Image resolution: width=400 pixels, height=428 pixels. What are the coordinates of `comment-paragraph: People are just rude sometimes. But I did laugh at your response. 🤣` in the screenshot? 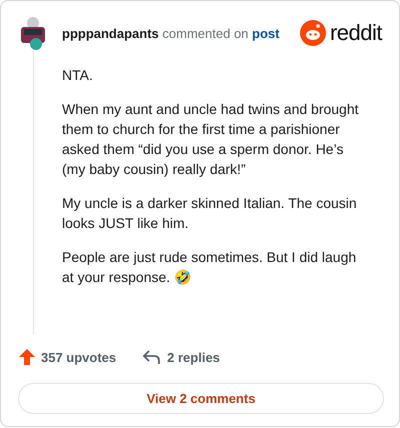 It's located at (210, 267).